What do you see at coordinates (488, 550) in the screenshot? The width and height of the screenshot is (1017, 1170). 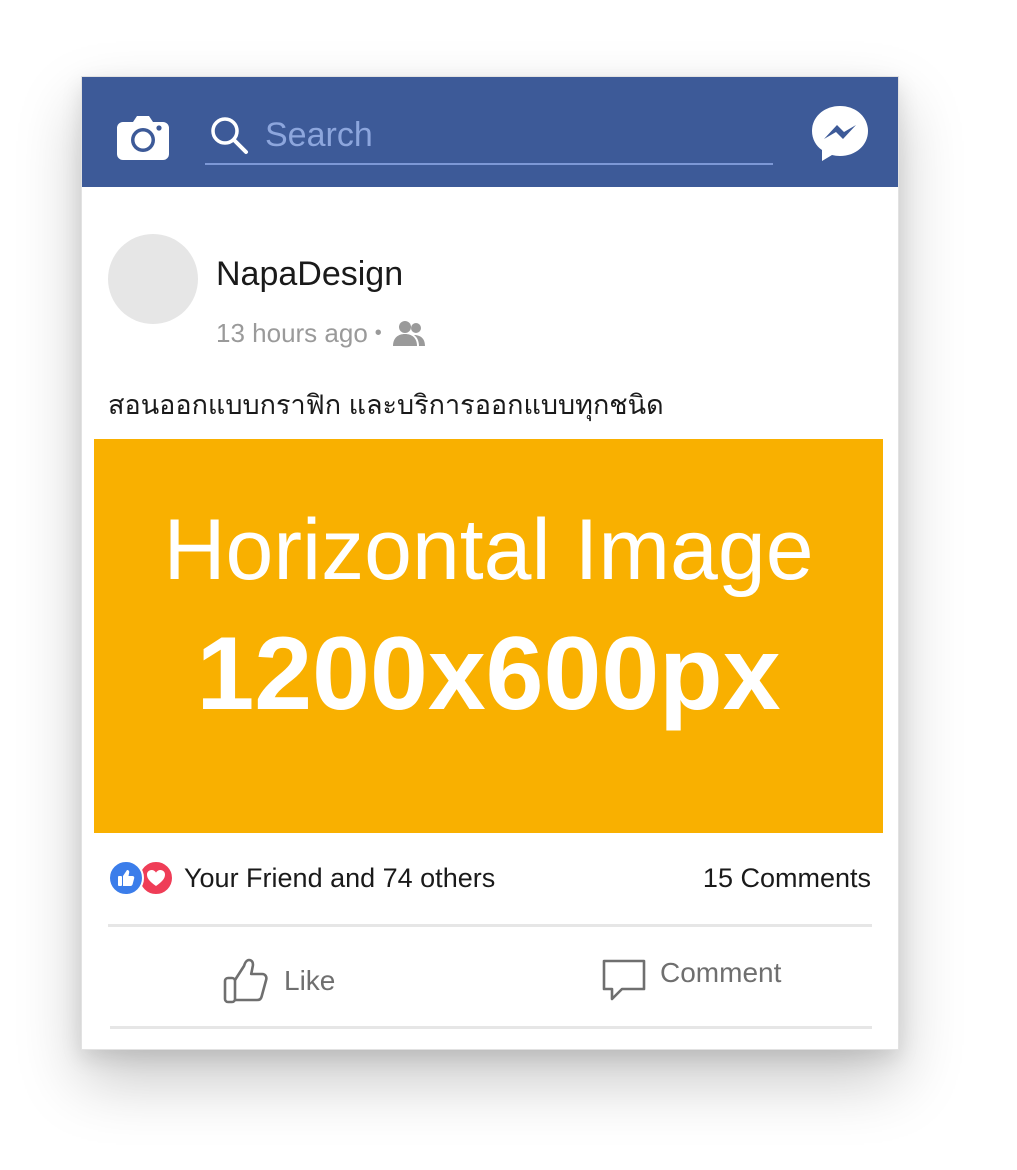 I see `image-title: Horizontal Image` at bounding box center [488, 550].